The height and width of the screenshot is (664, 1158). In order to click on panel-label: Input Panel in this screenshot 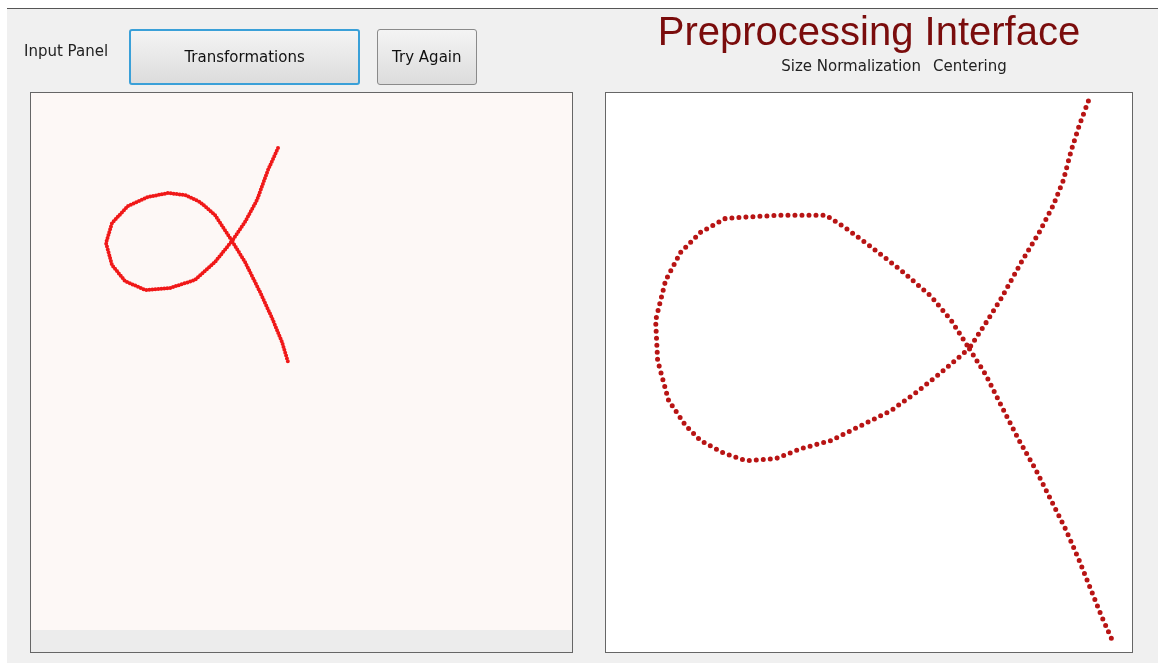, I will do `click(66, 50)`.